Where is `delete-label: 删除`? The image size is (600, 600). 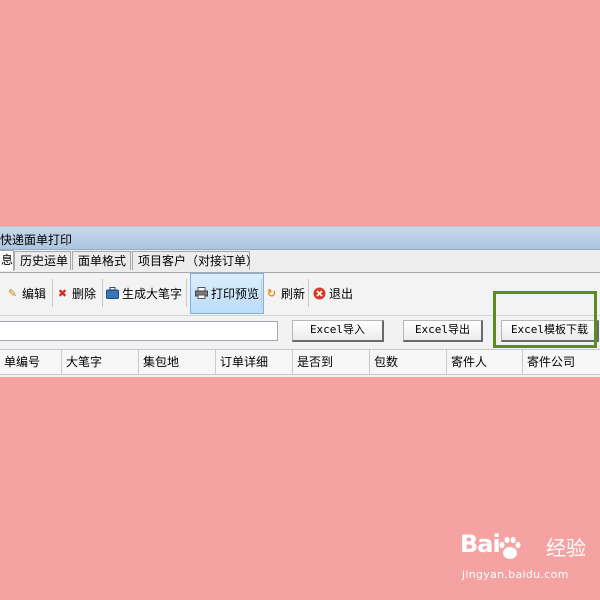 delete-label: 删除 is located at coordinates (84, 293).